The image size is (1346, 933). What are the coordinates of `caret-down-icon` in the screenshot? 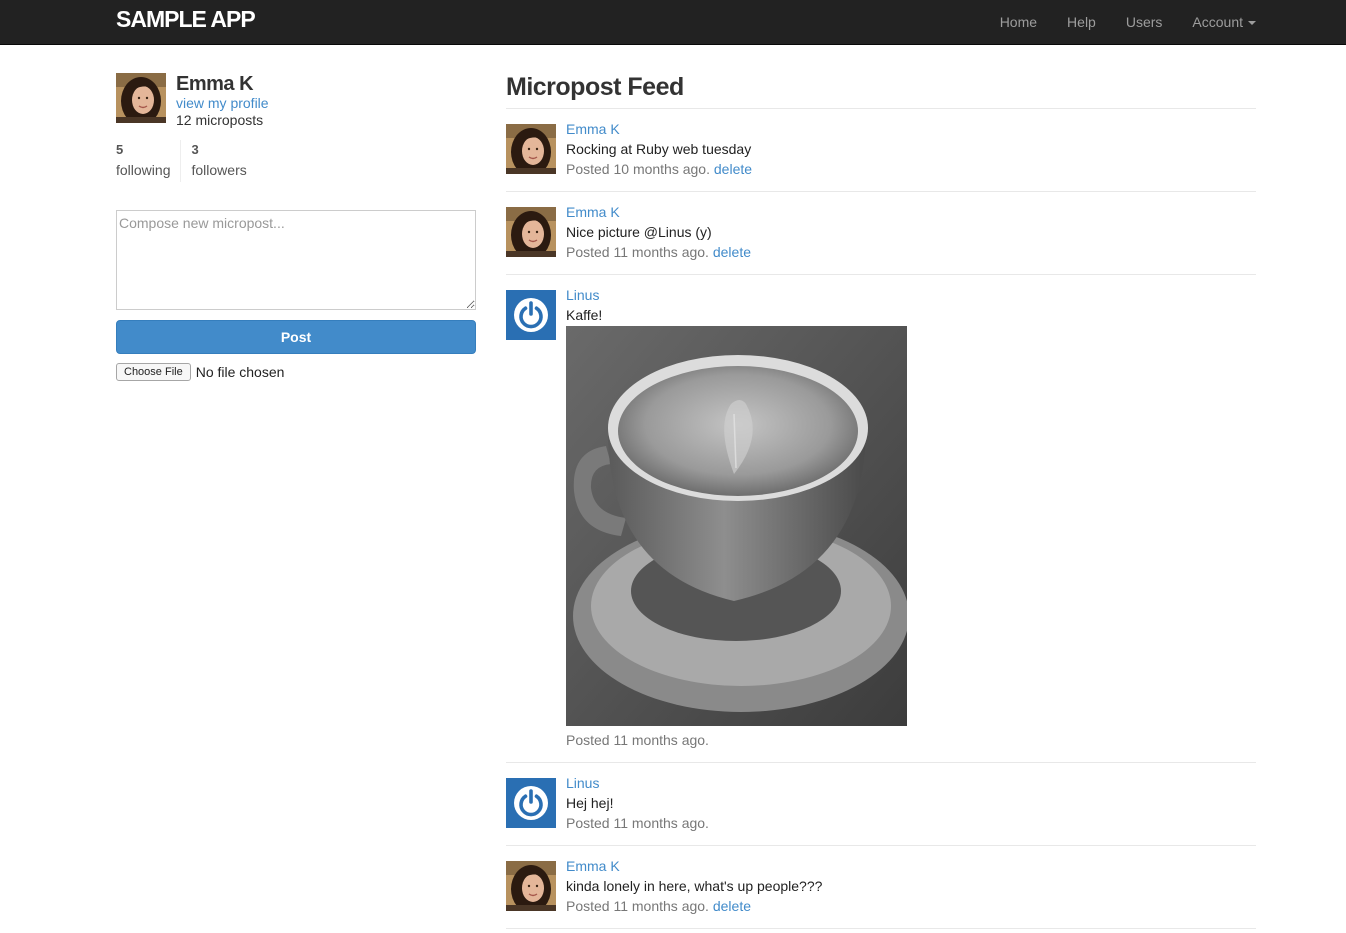 It's located at (1252, 23).